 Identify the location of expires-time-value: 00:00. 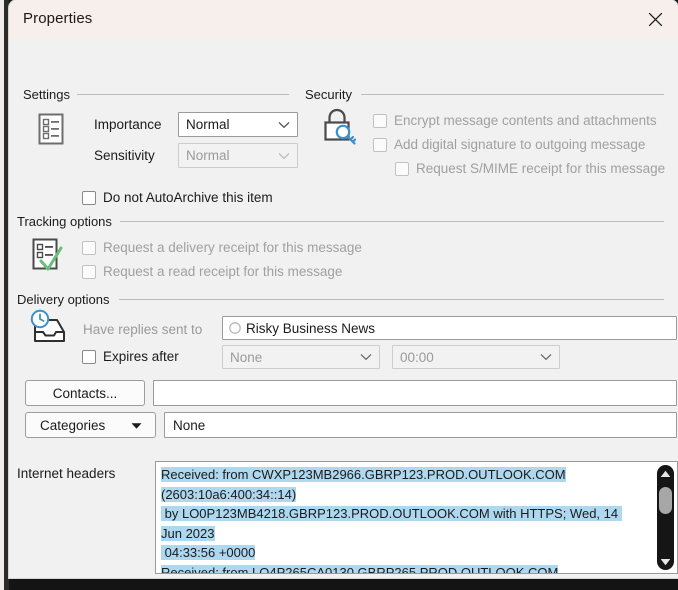
(417, 357).